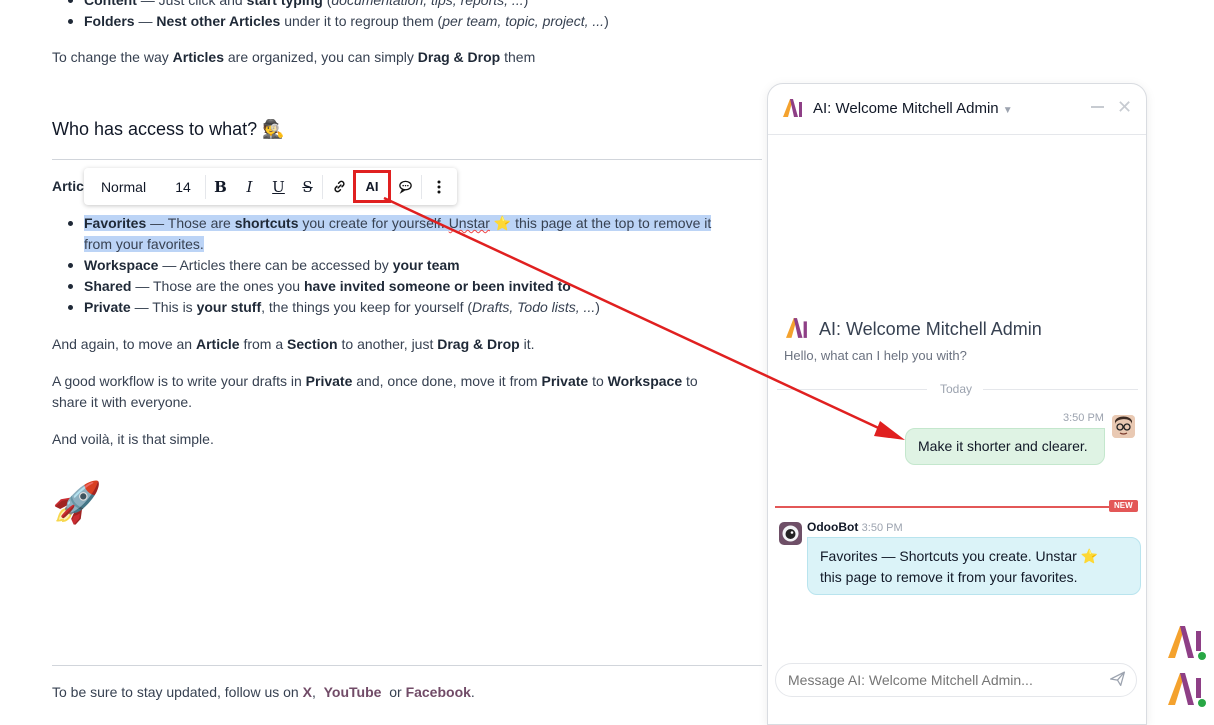 This screenshot has width=1214, height=725. I want to click on user-message-time: 3:50 PM, so click(1083, 418).